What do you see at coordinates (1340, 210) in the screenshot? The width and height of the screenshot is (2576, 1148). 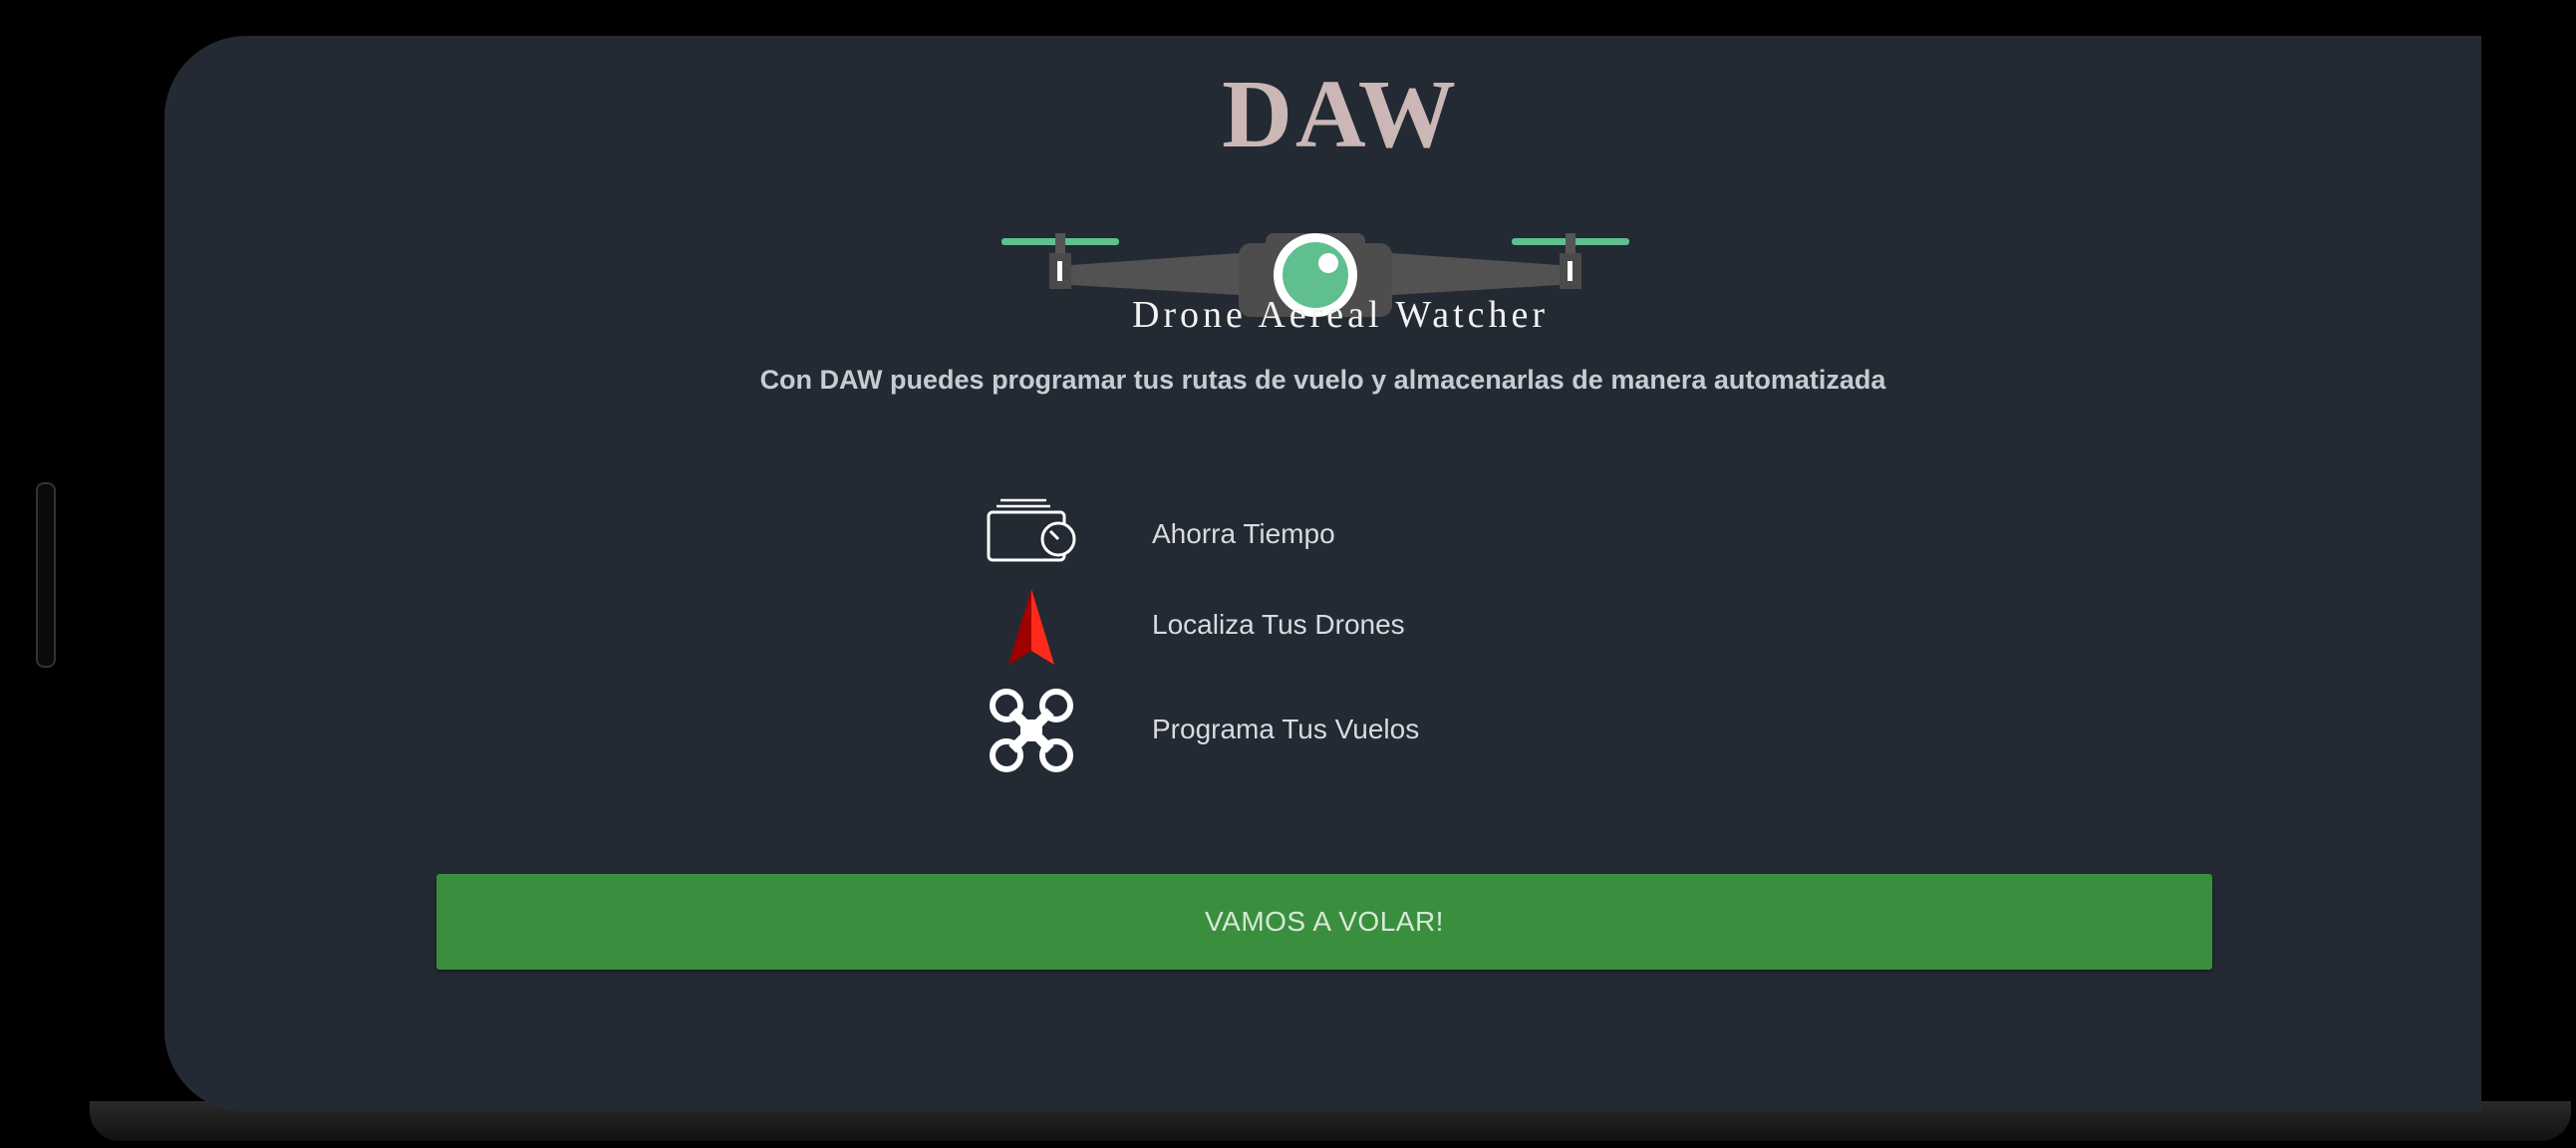 I see `app-logo: DAW Drone Aereal Watcher` at bounding box center [1340, 210].